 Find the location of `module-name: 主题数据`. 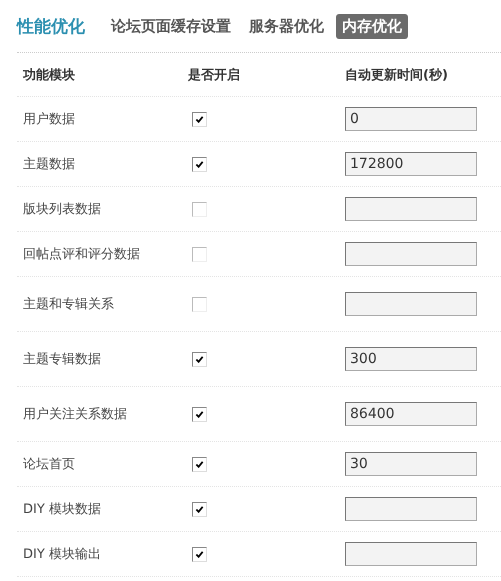

module-name: 主题数据 is located at coordinates (49, 164).